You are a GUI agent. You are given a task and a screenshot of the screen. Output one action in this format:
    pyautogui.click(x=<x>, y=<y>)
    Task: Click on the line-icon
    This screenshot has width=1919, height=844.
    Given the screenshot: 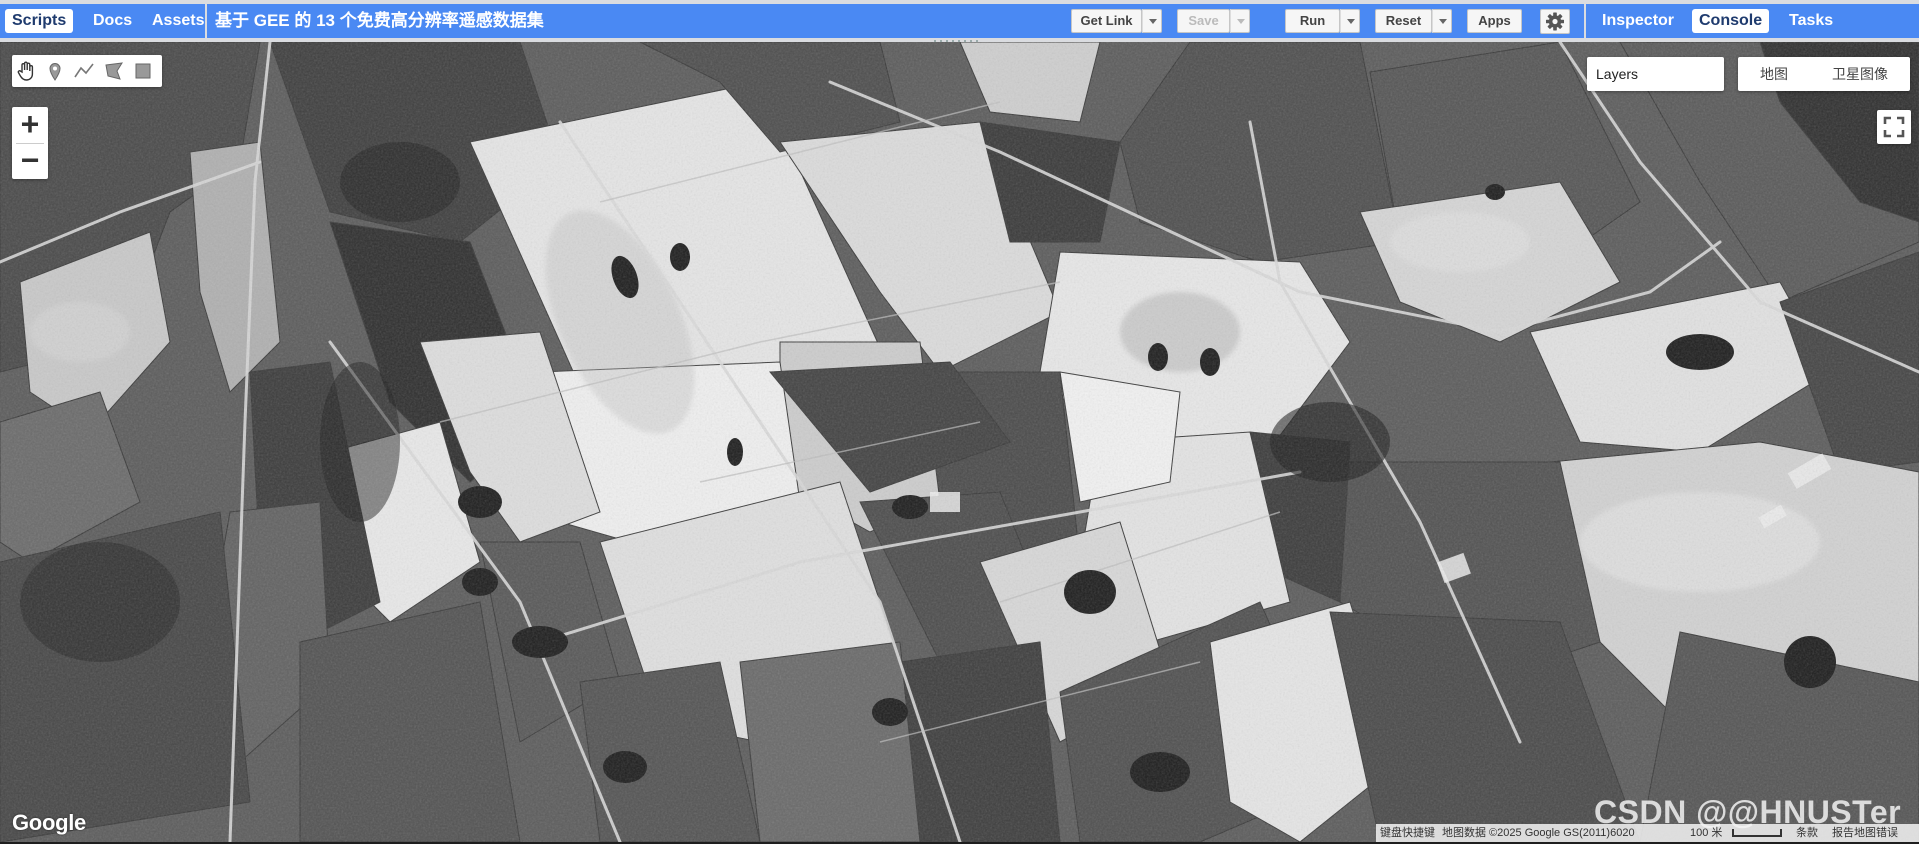 What is the action you would take?
    pyautogui.click(x=84, y=71)
    